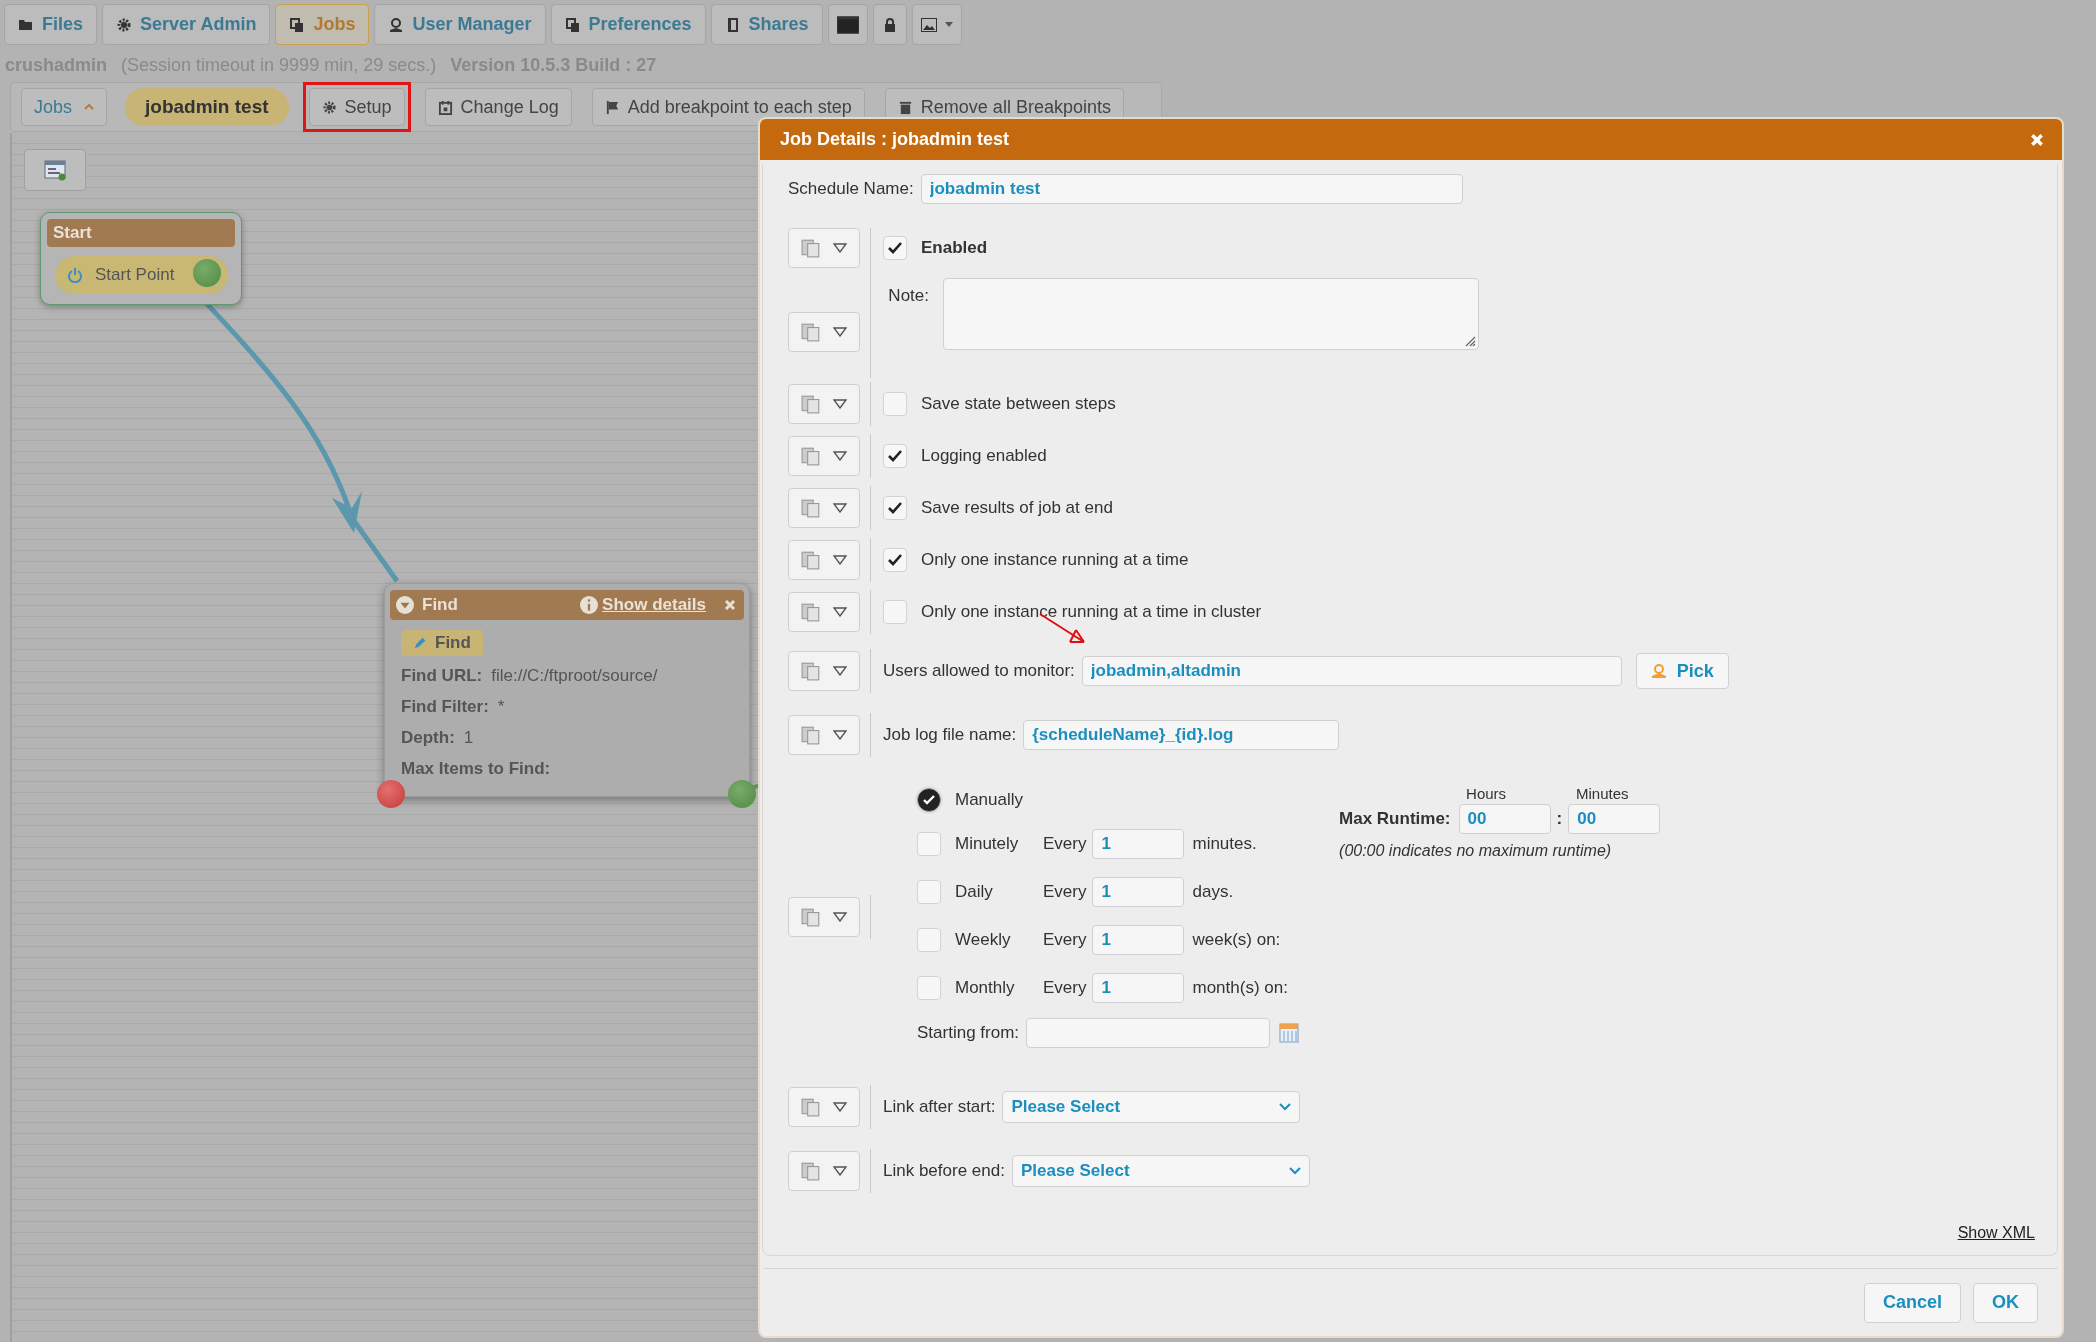 This screenshot has width=2096, height=1342. What do you see at coordinates (950, 735) in the screenshot?
I see `field-label: Job log file name:` at bounding box center [950, 735].